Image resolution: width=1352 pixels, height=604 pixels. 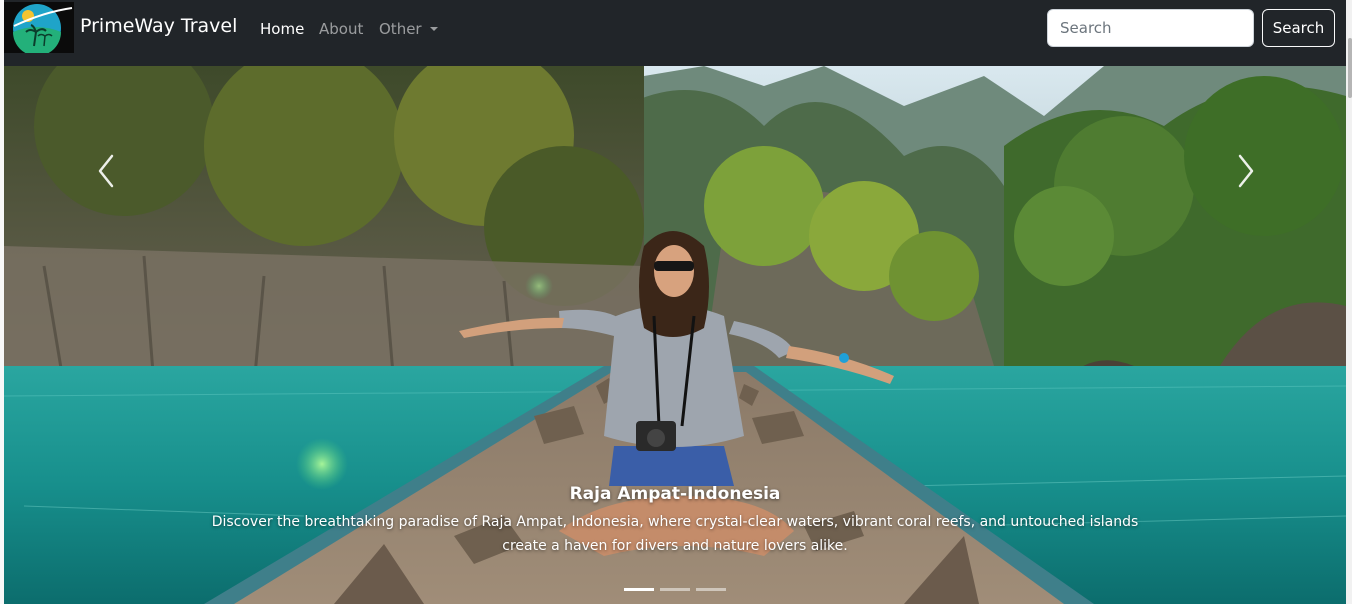 What do you see at coordinates (400, 29) in the screenshot?
I see `nav-other-label: Other` at bounding box center [400, 29].